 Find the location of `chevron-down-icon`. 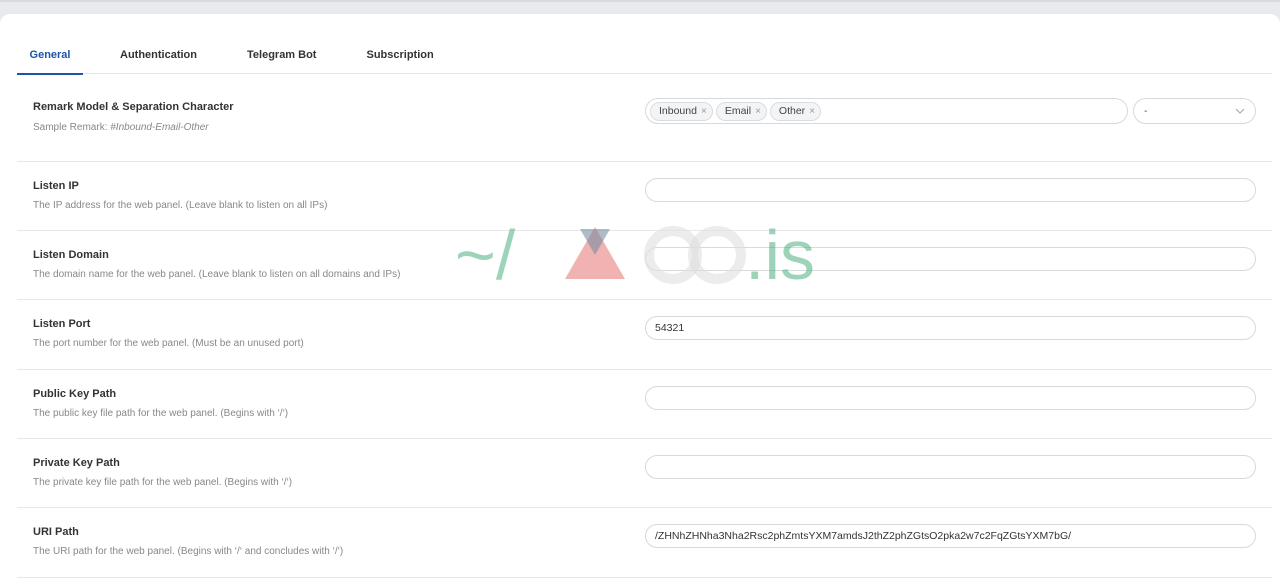

chevron-down-icon is located at coordinates (1240, 111).